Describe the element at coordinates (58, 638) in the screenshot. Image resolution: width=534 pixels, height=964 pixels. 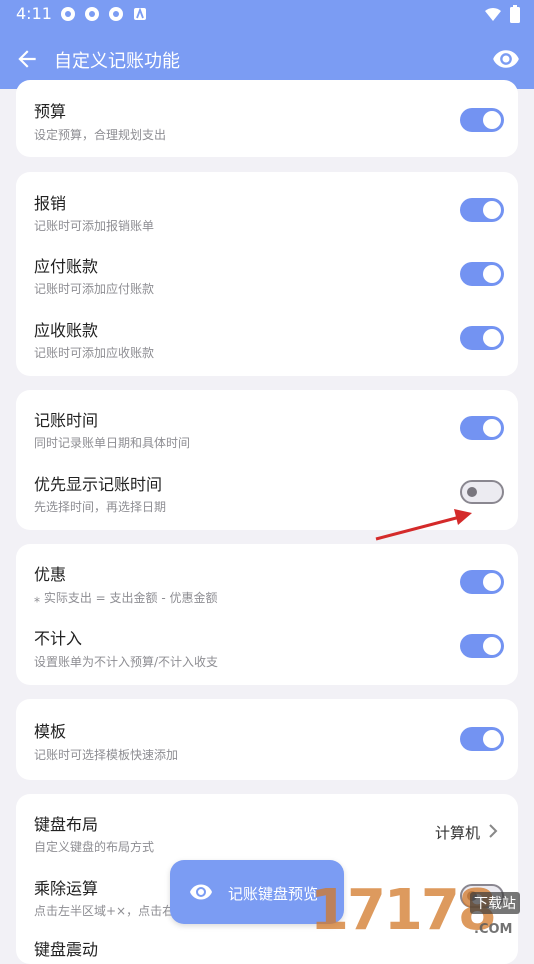
I see `setting-title: 不计入` at that location.